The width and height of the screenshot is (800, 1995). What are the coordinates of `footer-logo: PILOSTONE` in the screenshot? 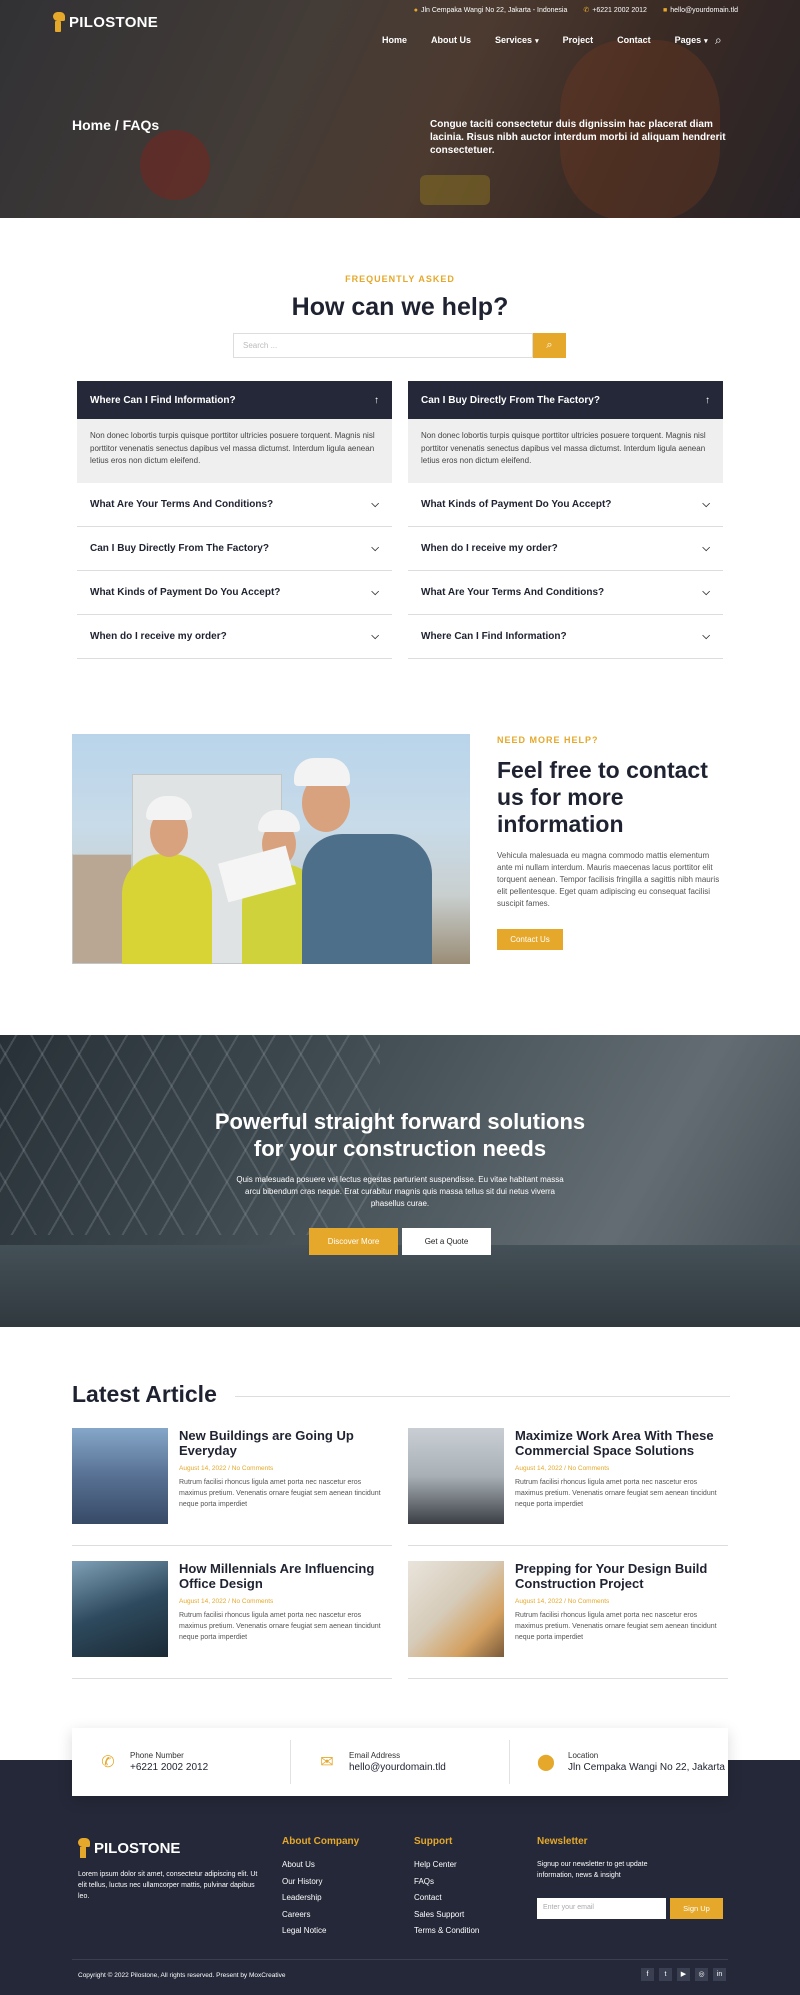 It's located at (129, 1848).